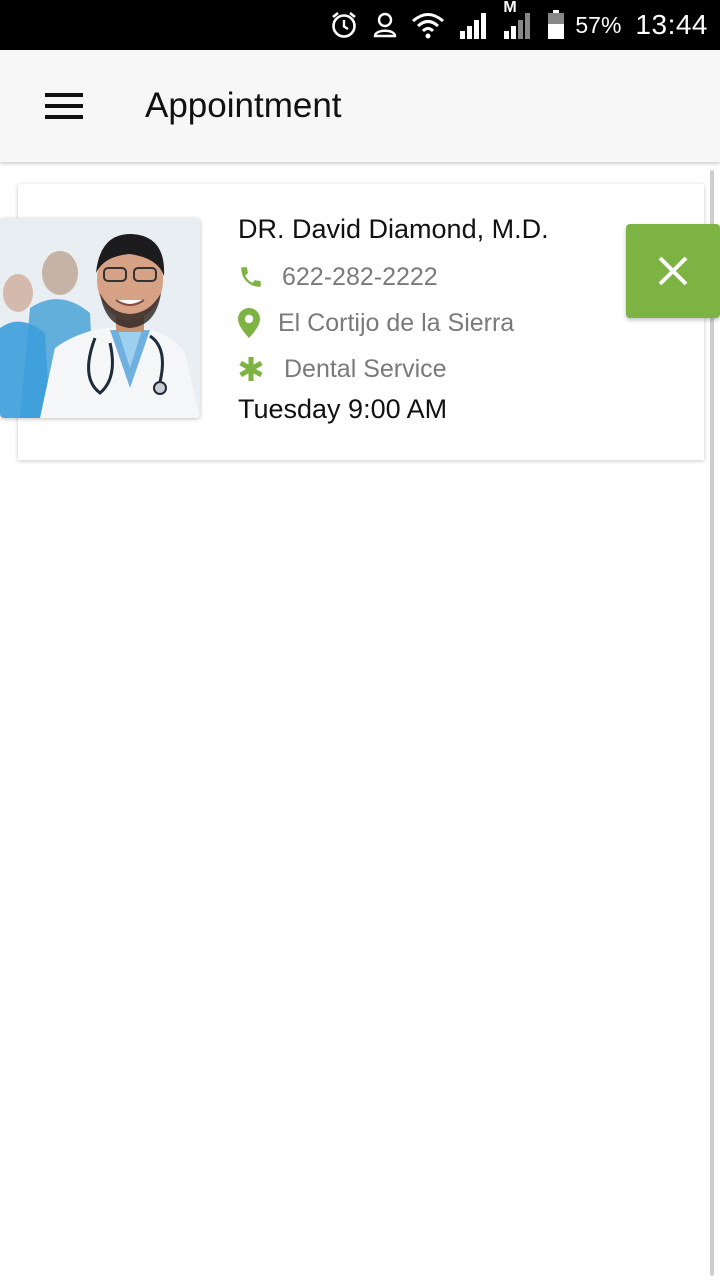 This screenshot has height=1280, width=720. I want to click on battery-icon, so click(556, 25).